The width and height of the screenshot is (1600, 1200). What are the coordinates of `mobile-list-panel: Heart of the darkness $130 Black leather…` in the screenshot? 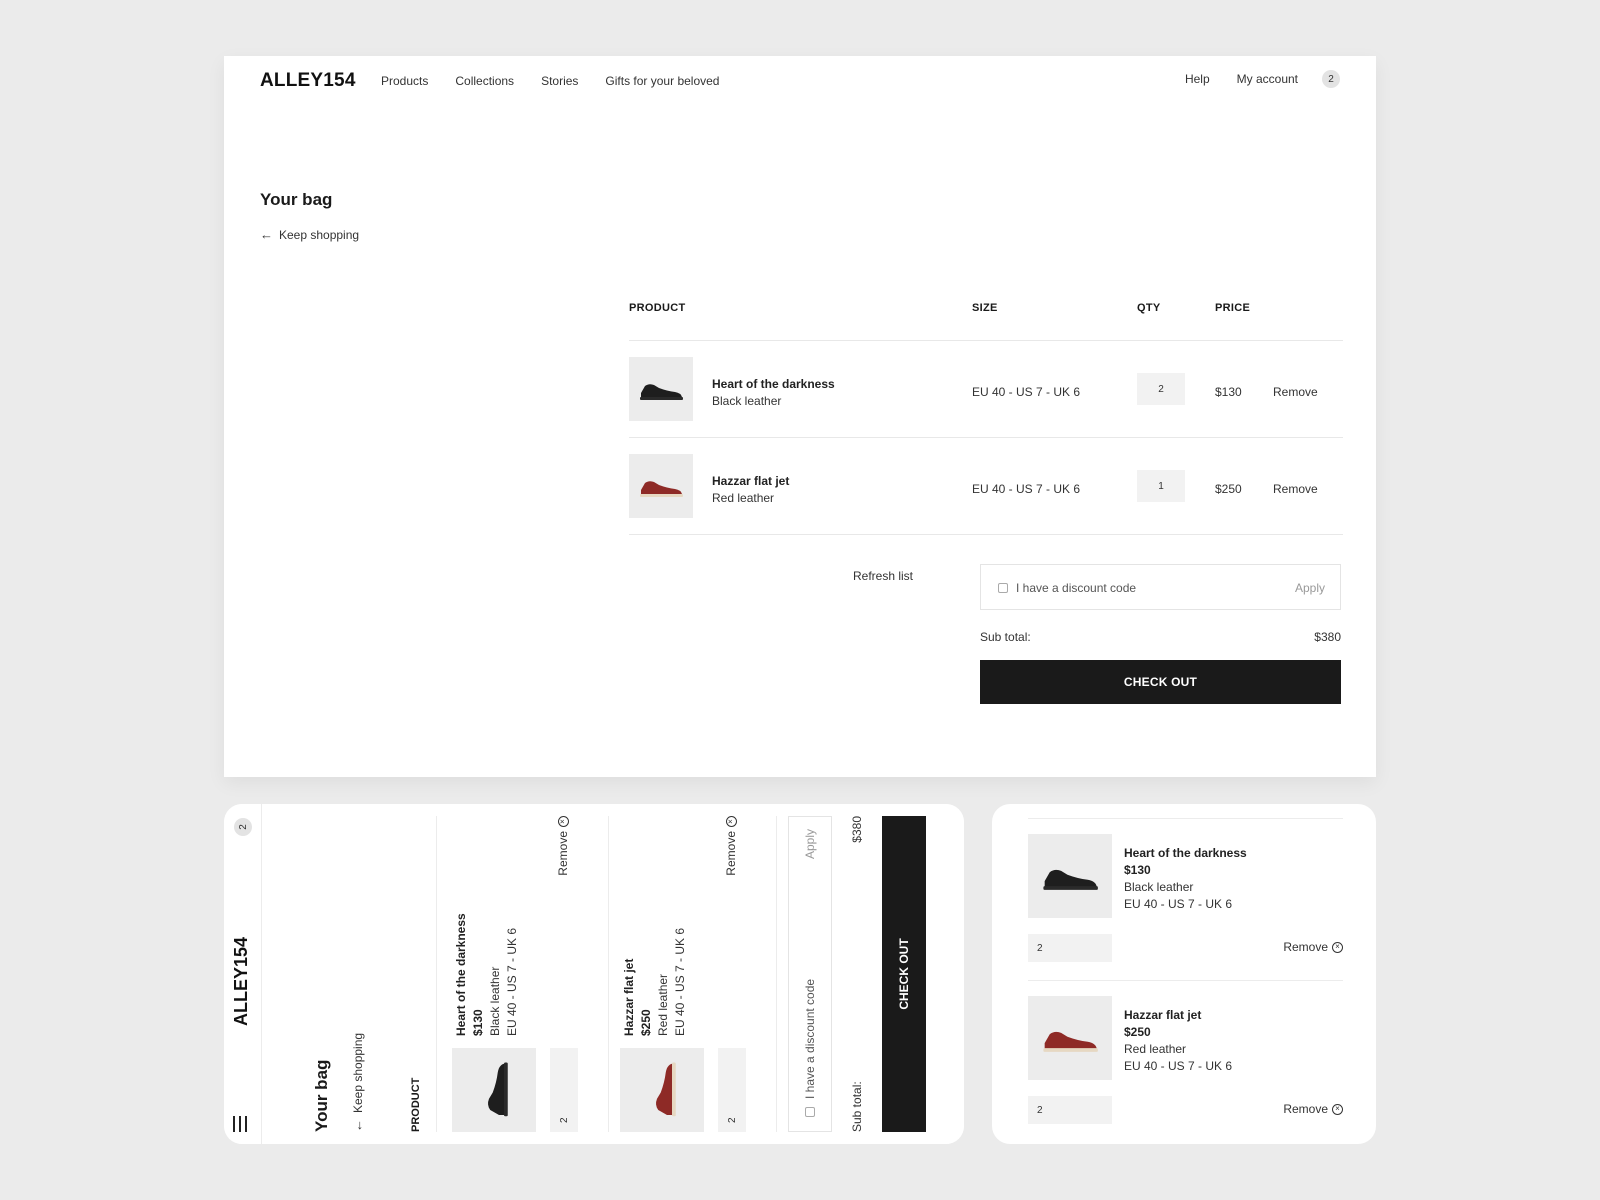 It's located at (1184, 974).